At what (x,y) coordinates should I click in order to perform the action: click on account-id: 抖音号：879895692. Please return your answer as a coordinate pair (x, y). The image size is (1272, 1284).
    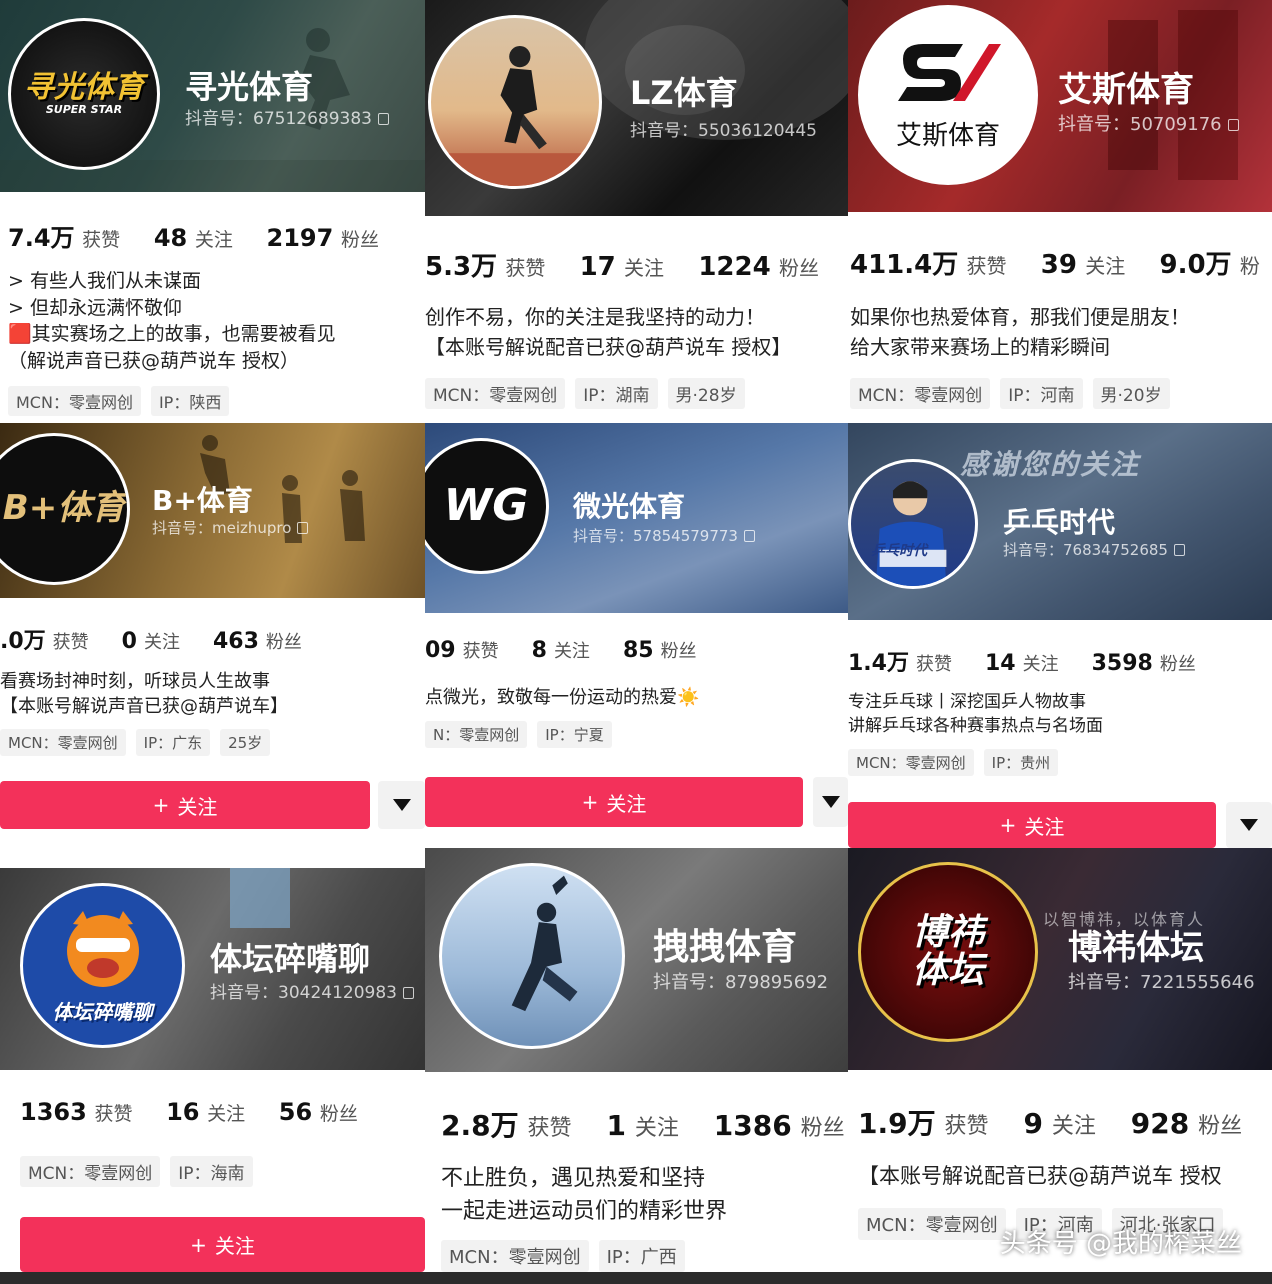
    Looking at the image, I should click on (740, 981).